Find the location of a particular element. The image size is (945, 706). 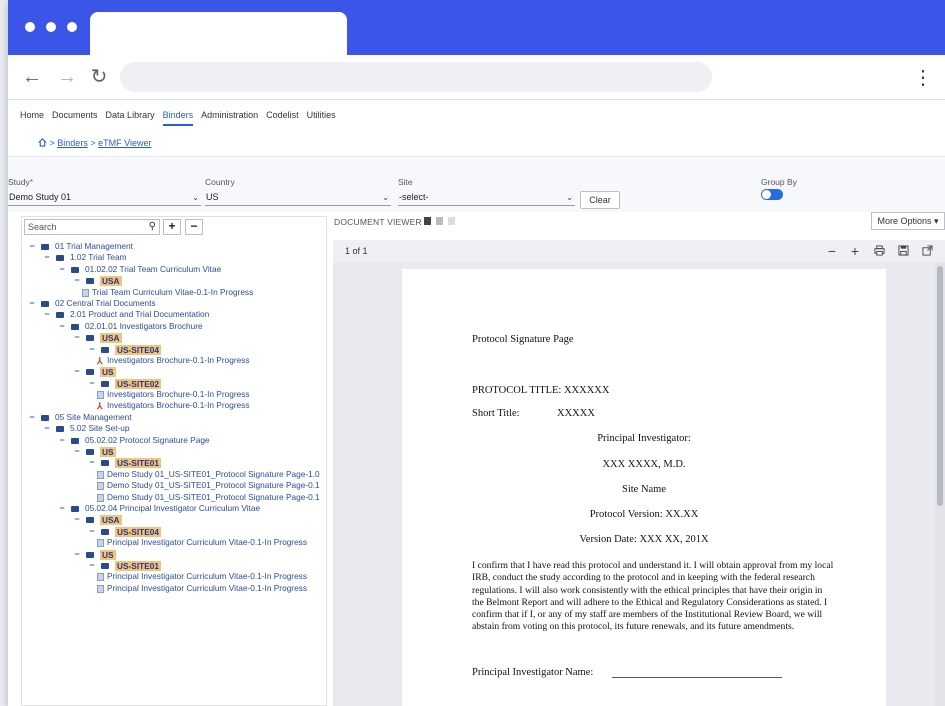

tree-folder-node: − 01.02.02 Trial Team Curriculum Vitae is located at coordinates (170, 269).